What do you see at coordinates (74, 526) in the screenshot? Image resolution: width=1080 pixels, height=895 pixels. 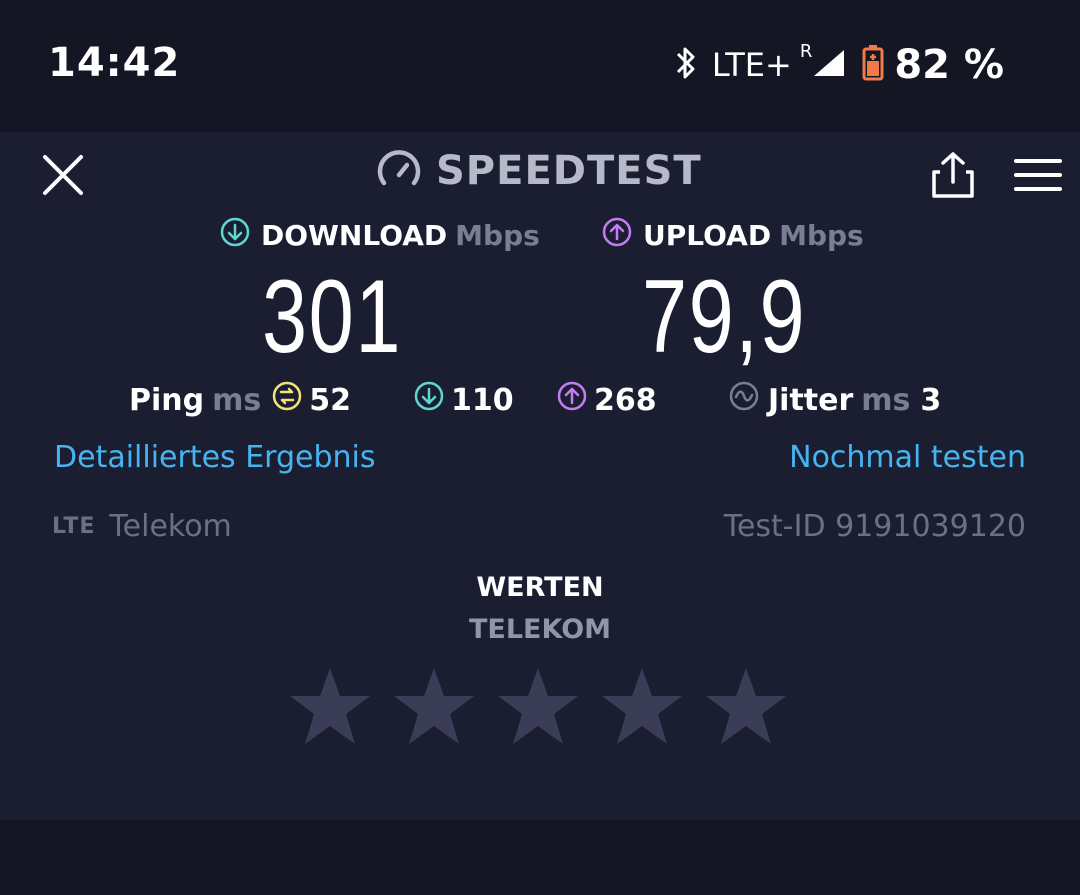 I see `connection-type: LTE` at bounding box center [74, 526].